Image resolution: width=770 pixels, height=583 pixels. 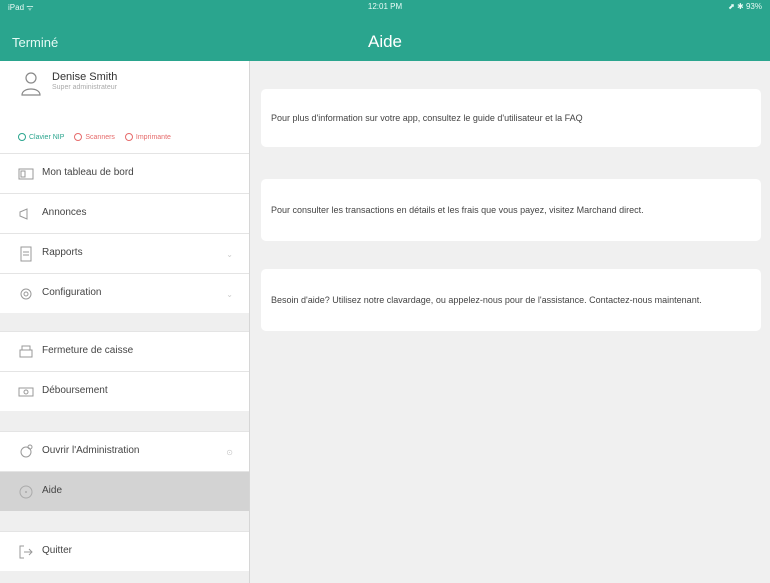 What do you see at coordinates (31, 84) in the screenshot?
I see `user-icon` at bounding box center [31, 84].